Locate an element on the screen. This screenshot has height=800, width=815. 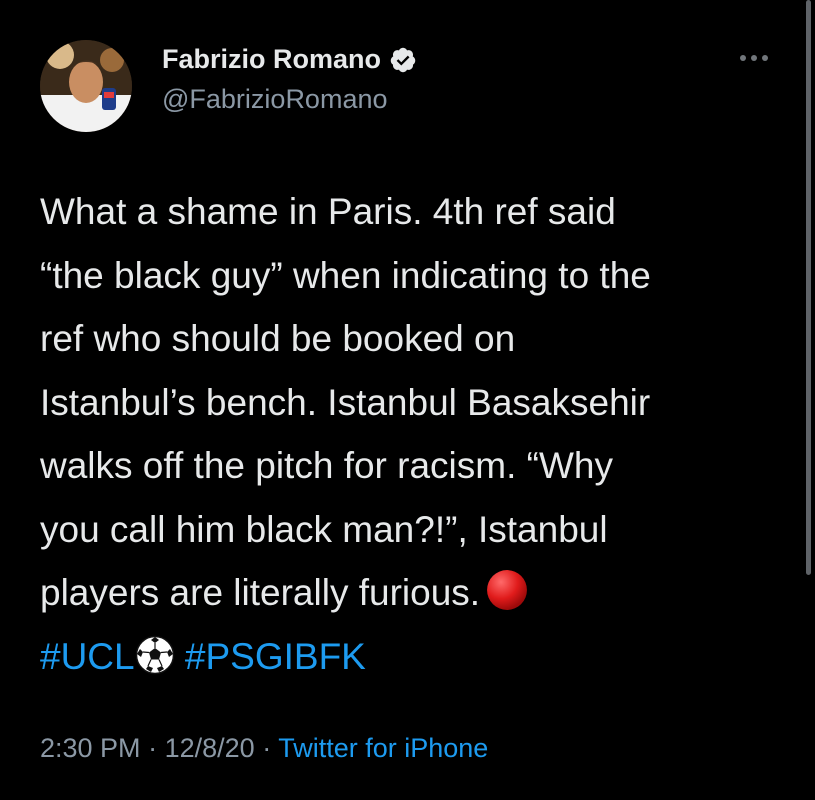
scrollbar is located at coordinates (808, 287).